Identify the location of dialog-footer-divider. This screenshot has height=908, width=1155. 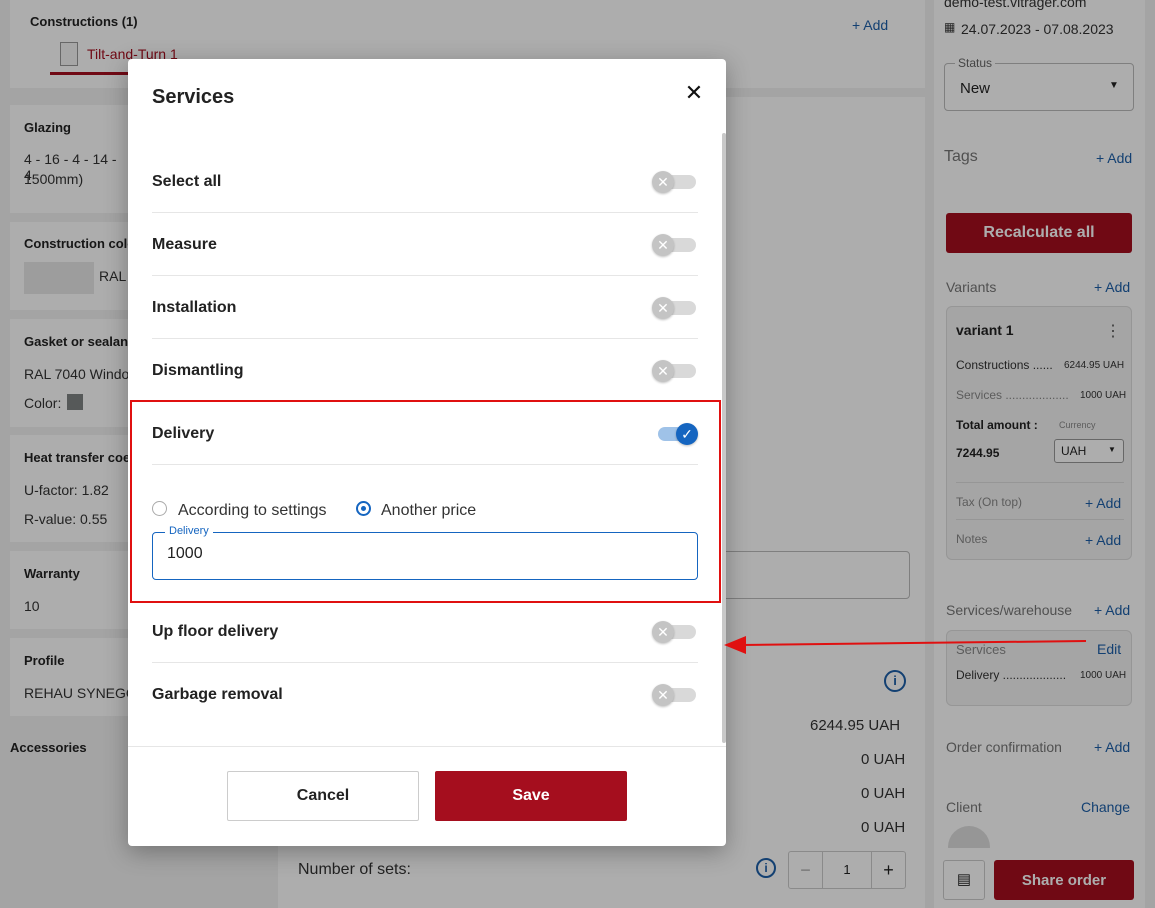
(427, 746).